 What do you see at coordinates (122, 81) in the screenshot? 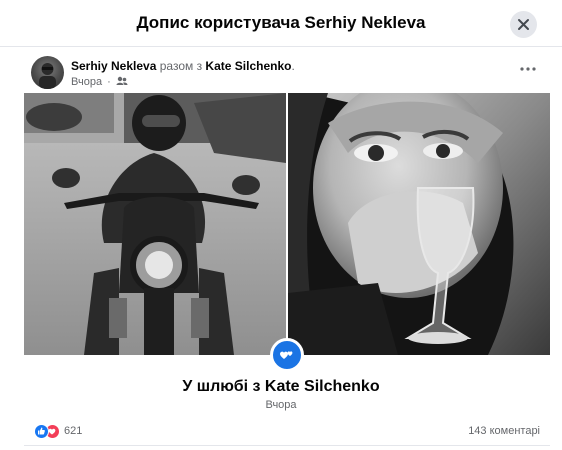
I see `friends-icon` at bounding box center [122, 81].